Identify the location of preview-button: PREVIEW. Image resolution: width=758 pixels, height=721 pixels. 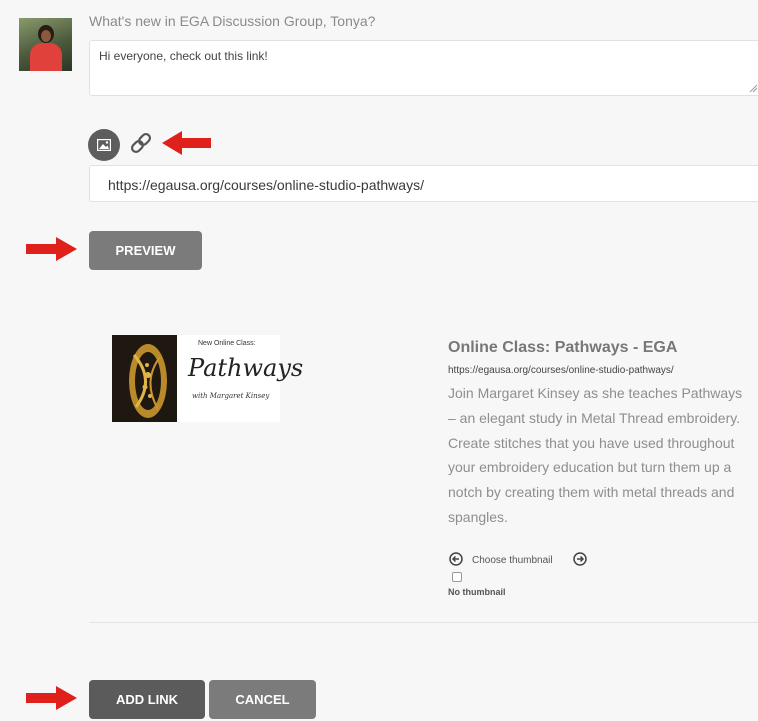
(145, 250).